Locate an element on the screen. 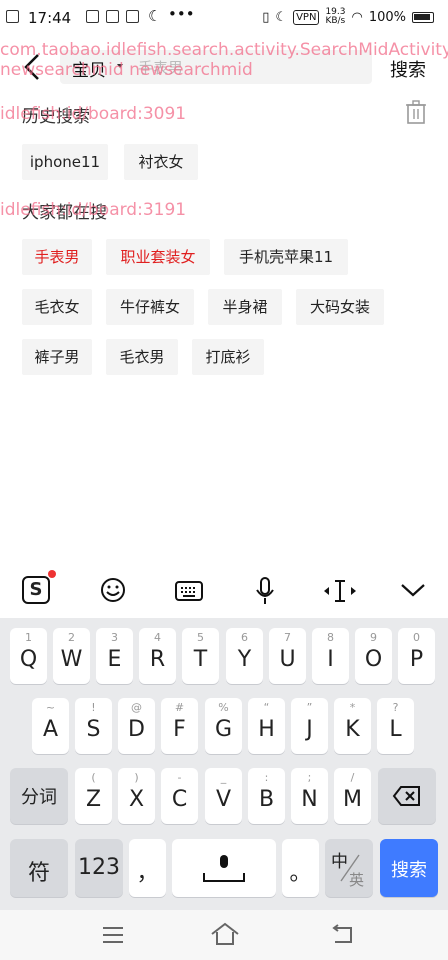  hot-chip: 毛衣女 is located at coordinates (57, 307).